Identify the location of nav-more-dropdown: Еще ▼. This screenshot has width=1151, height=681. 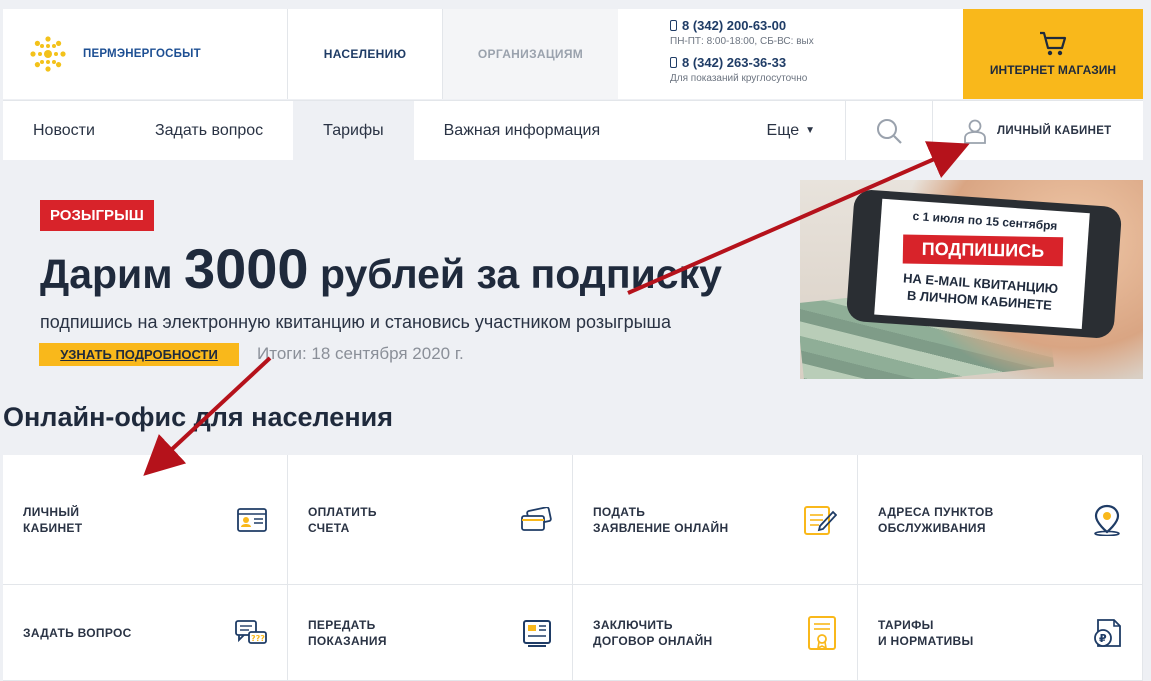
(791, 130).